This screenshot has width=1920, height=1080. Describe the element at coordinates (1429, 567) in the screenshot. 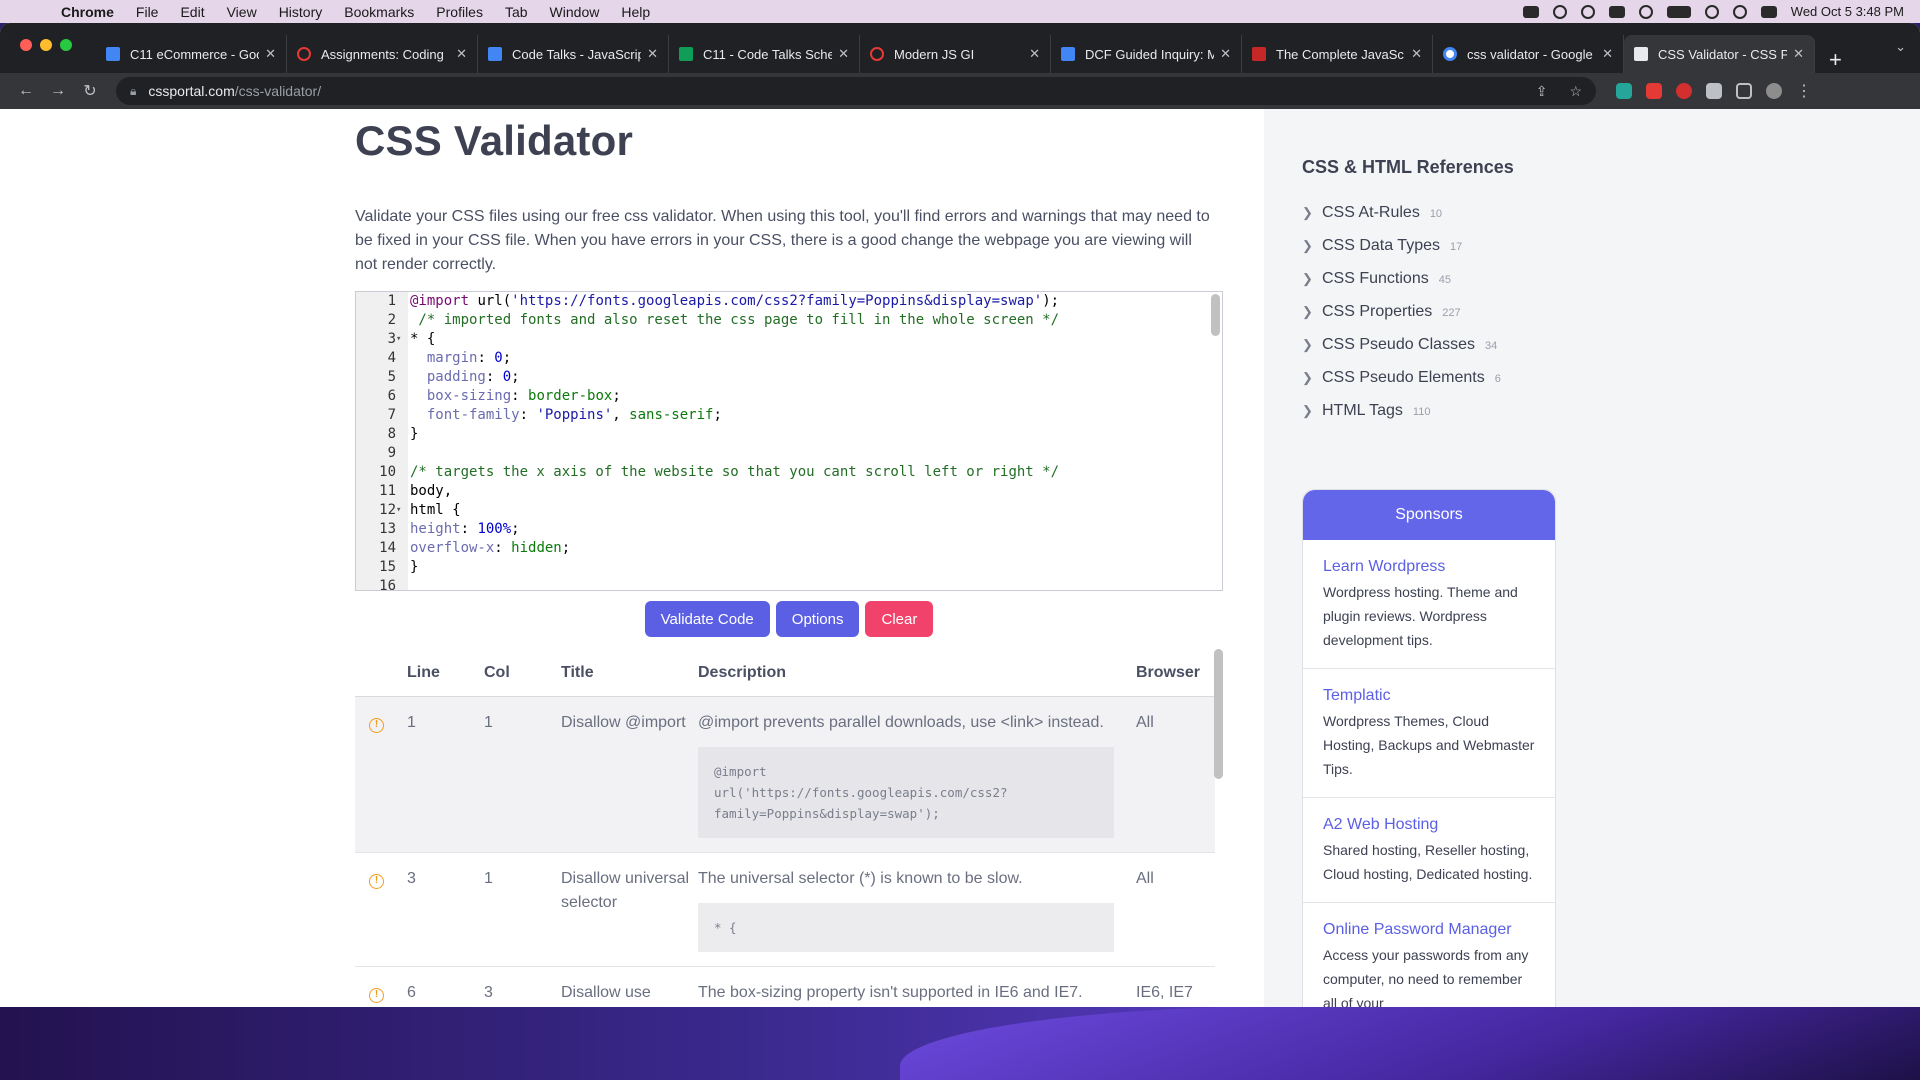

I see `sponsor-link: Learn Wordpress` at that location.